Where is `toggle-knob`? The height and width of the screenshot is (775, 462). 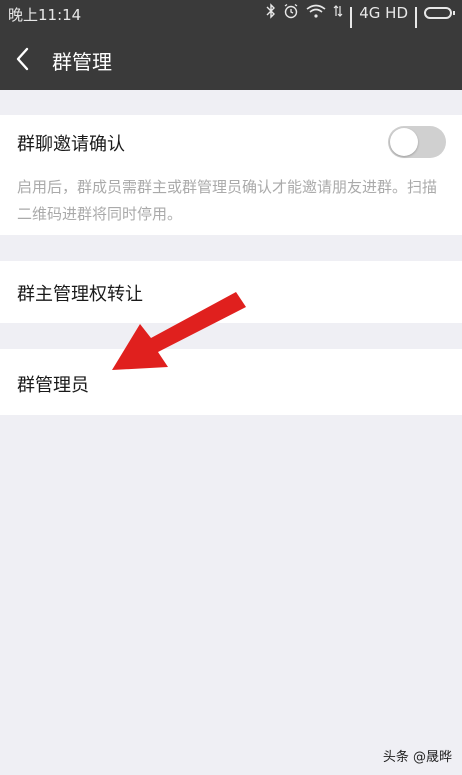 toggle-knob is located at coordinates (404, 142).